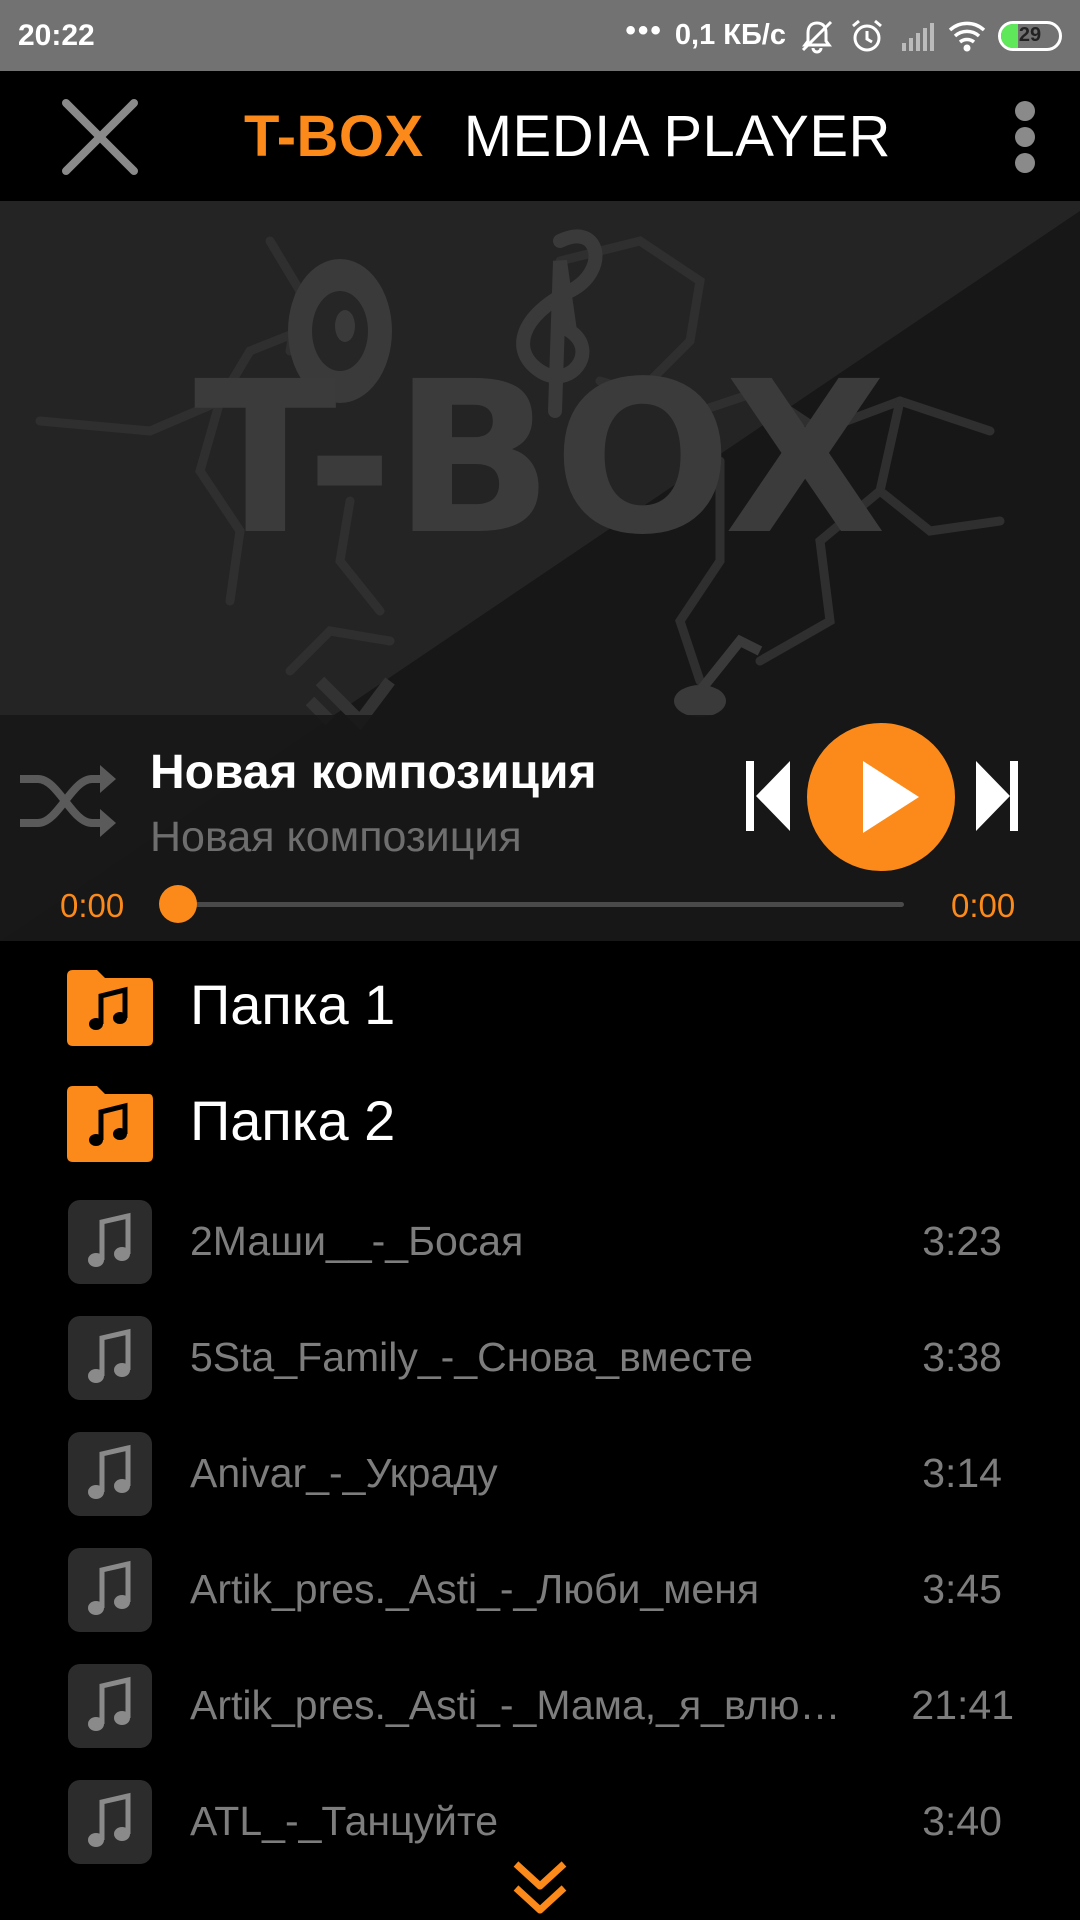 This screenshot has width=1080, height=1920. I want to click on skip-previous-icon, so click(768, 796).